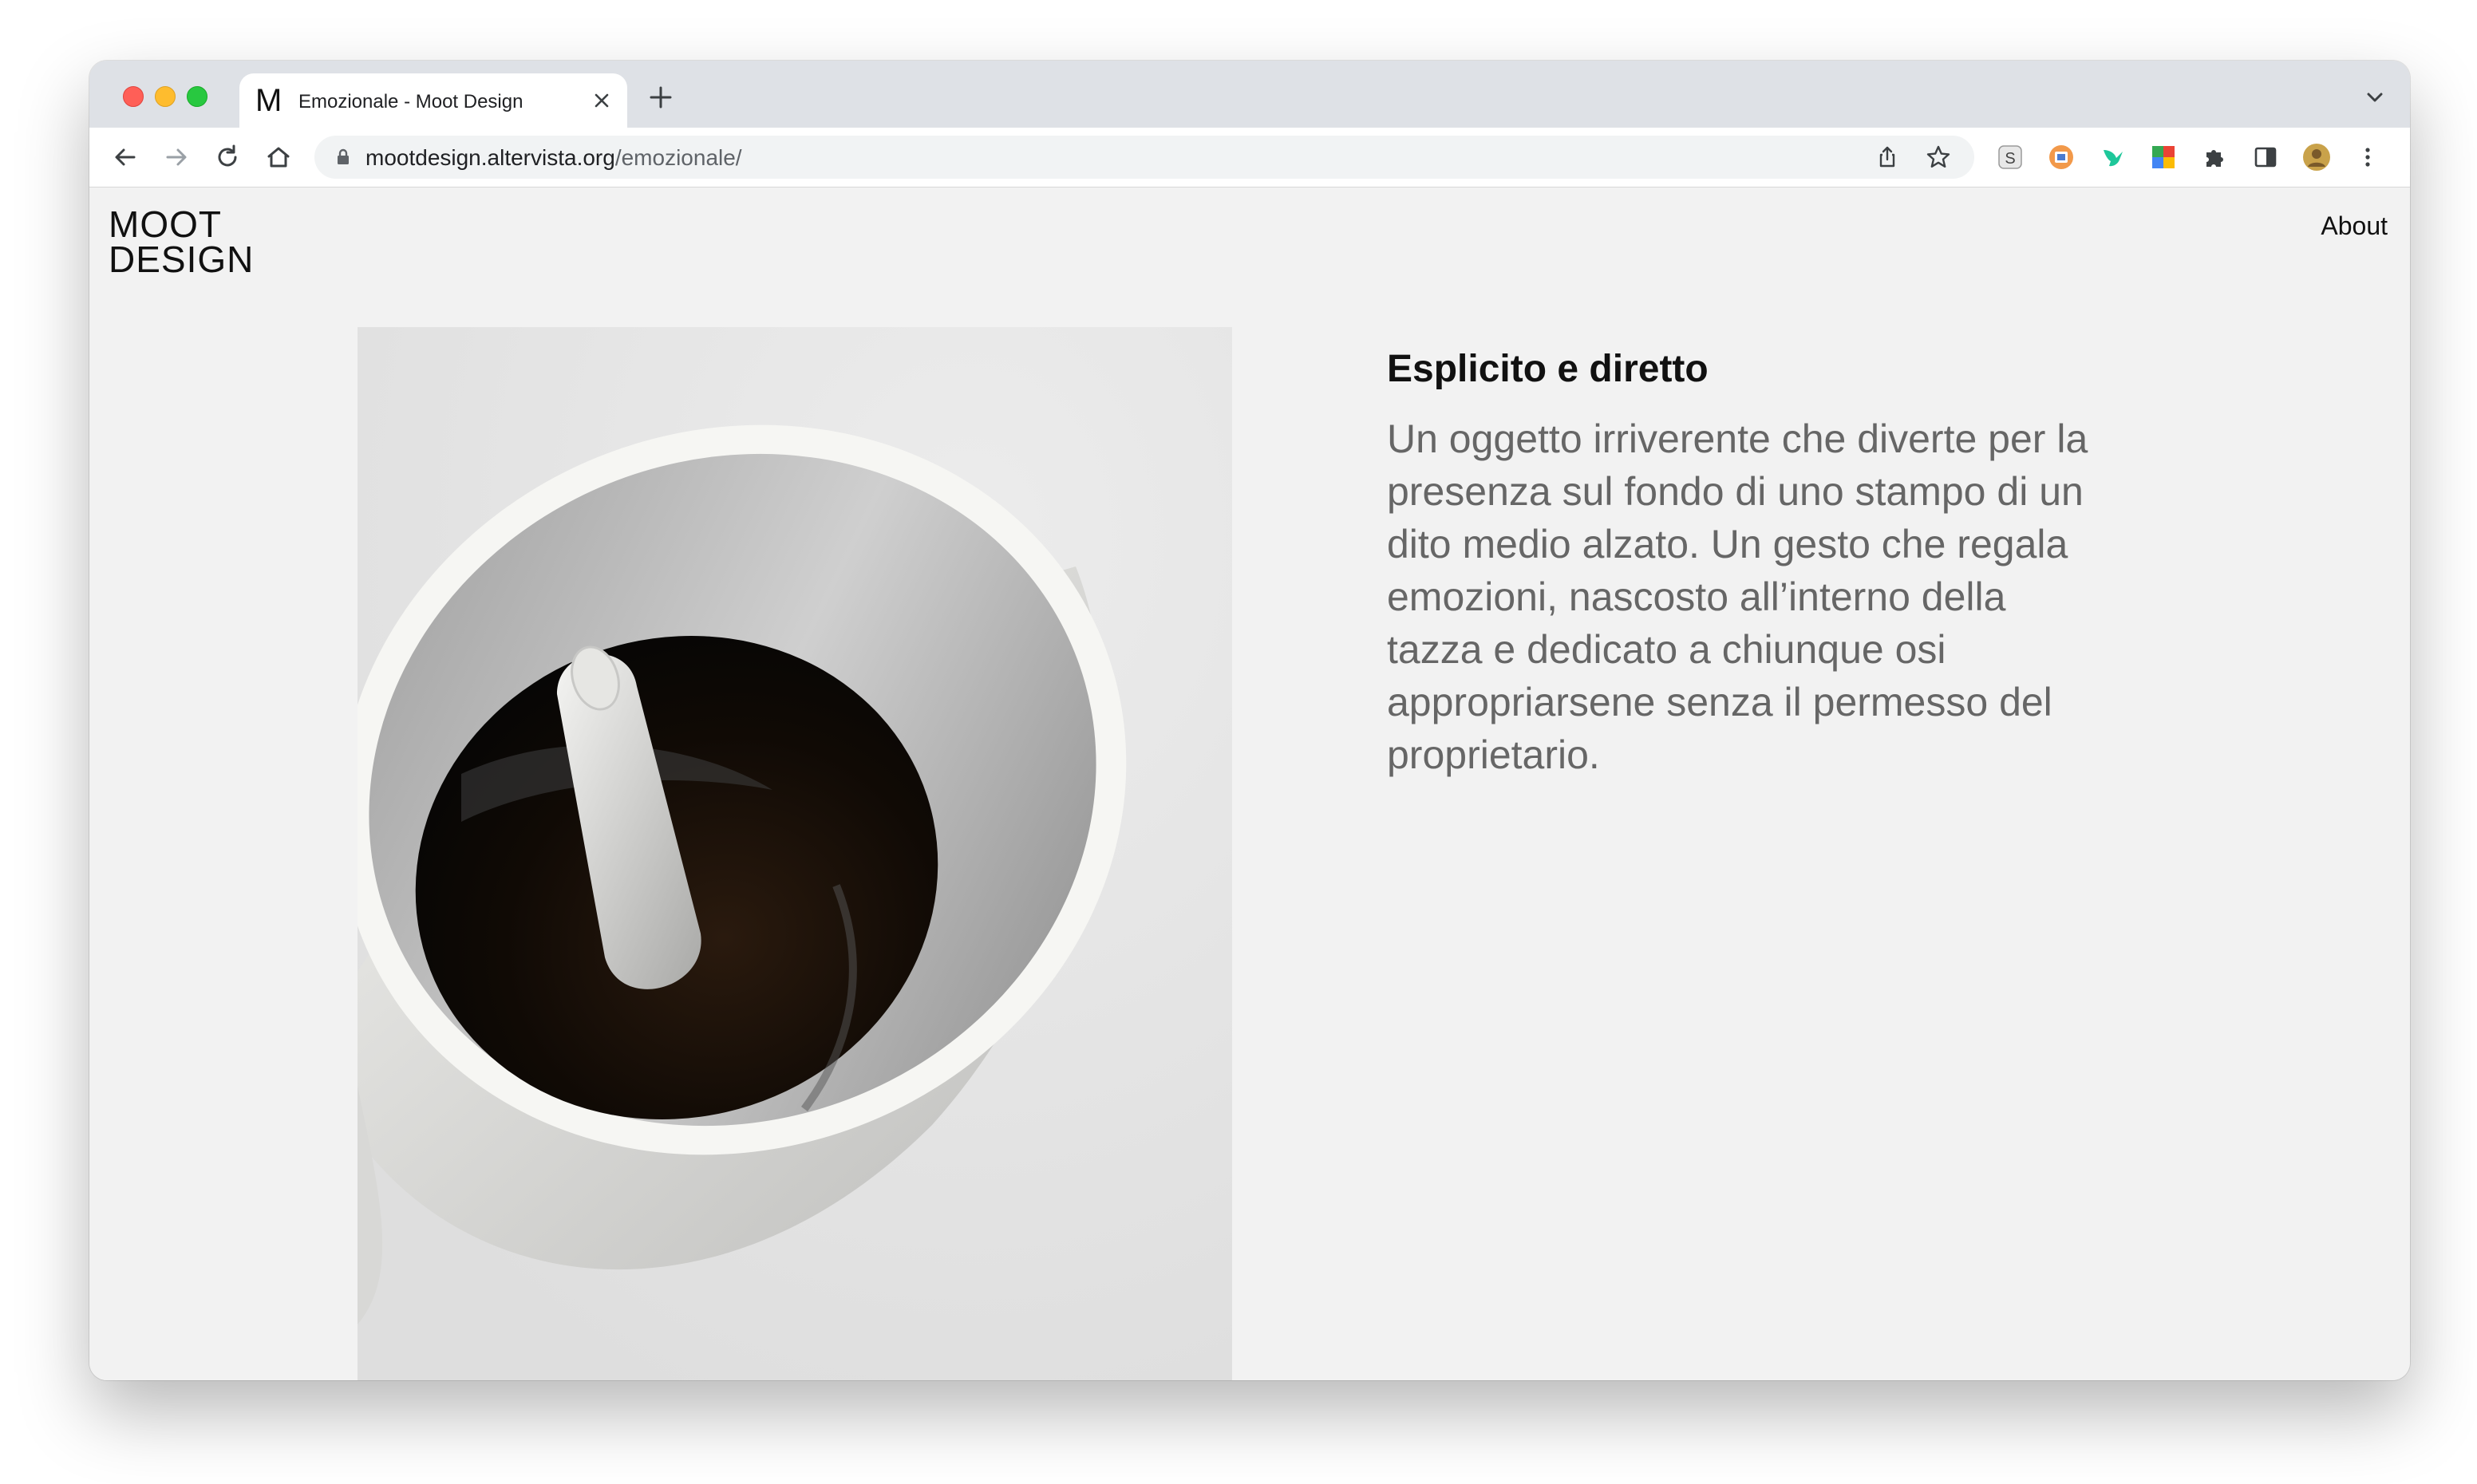 The image size is (2477, 1484). I want to click on share-icon, so click(1887, 157).